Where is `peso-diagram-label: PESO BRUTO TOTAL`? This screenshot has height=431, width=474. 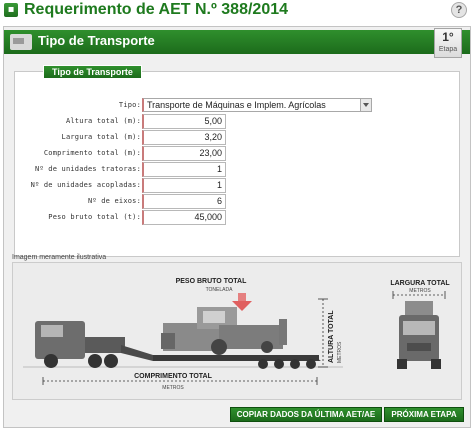
peso-diagram-label: PESO BRUTO TOTAL is located at coordinates (212, 281).